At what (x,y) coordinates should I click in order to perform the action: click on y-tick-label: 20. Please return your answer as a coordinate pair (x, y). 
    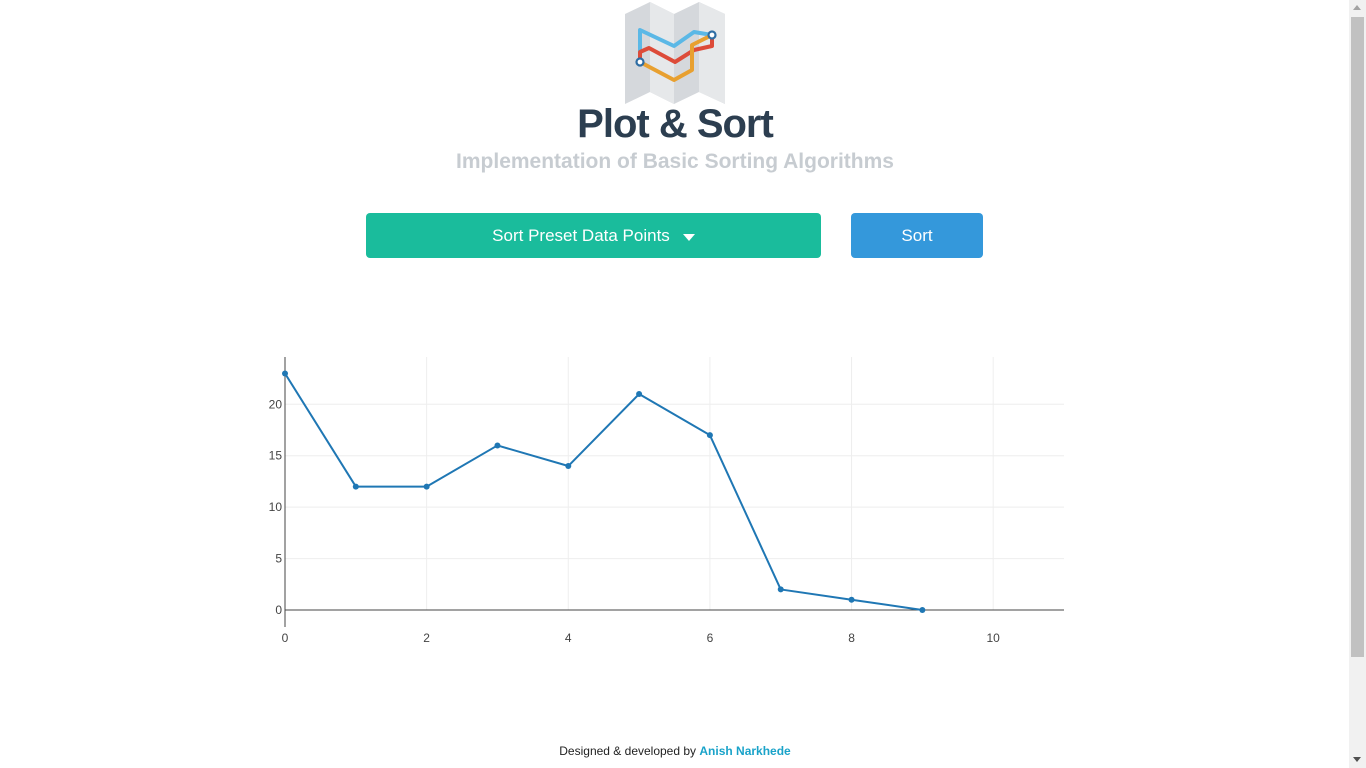
    Looking at the image, I should click on (276, 404).